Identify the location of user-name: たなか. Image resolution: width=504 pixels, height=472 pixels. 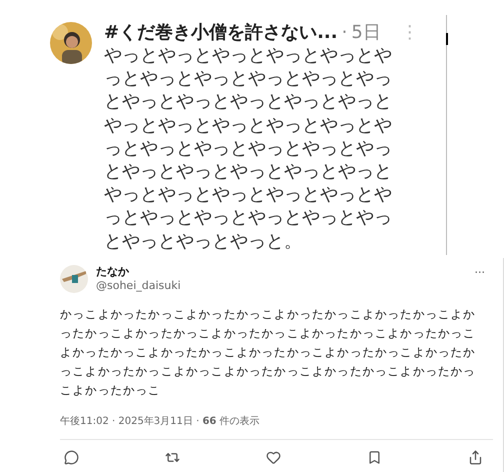
(138, 272).